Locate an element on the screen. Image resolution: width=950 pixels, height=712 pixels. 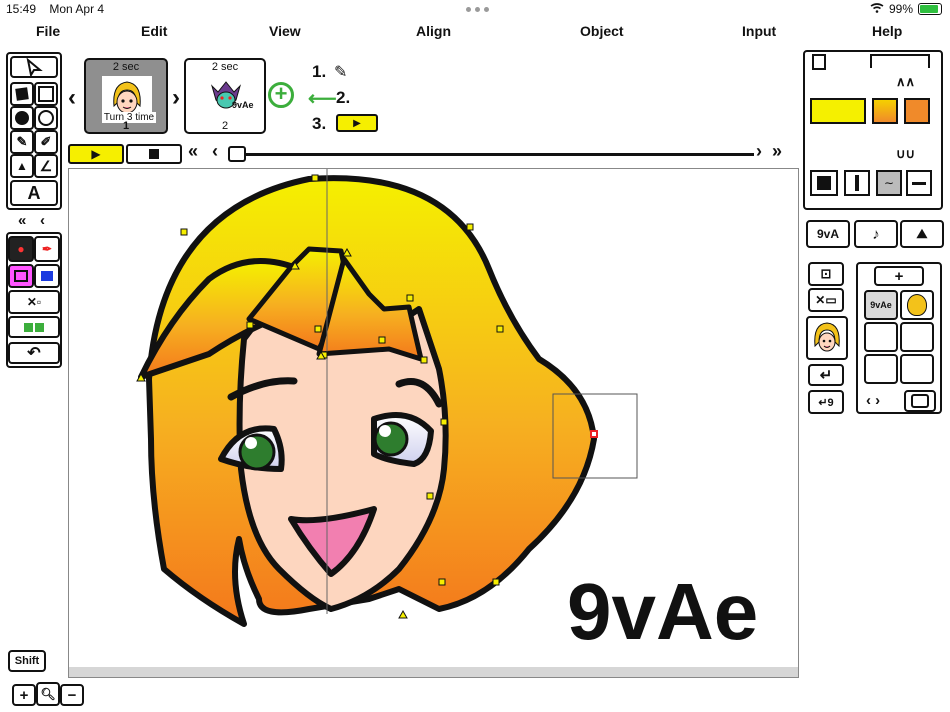
ungroup-icon is located at coordinates (47, 276).